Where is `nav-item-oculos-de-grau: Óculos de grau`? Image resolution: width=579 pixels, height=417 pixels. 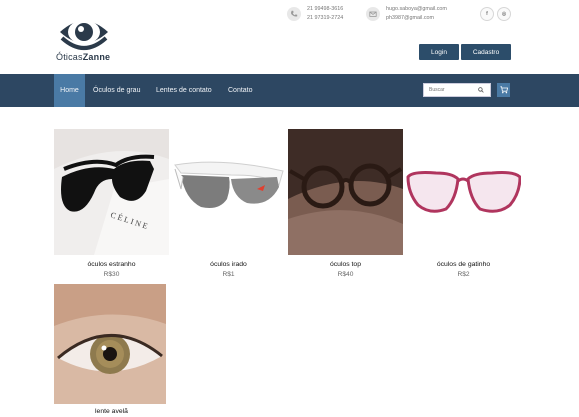 nav-item-oculos-de-grau: Óculos de grau is located at coordinates (116, 90).